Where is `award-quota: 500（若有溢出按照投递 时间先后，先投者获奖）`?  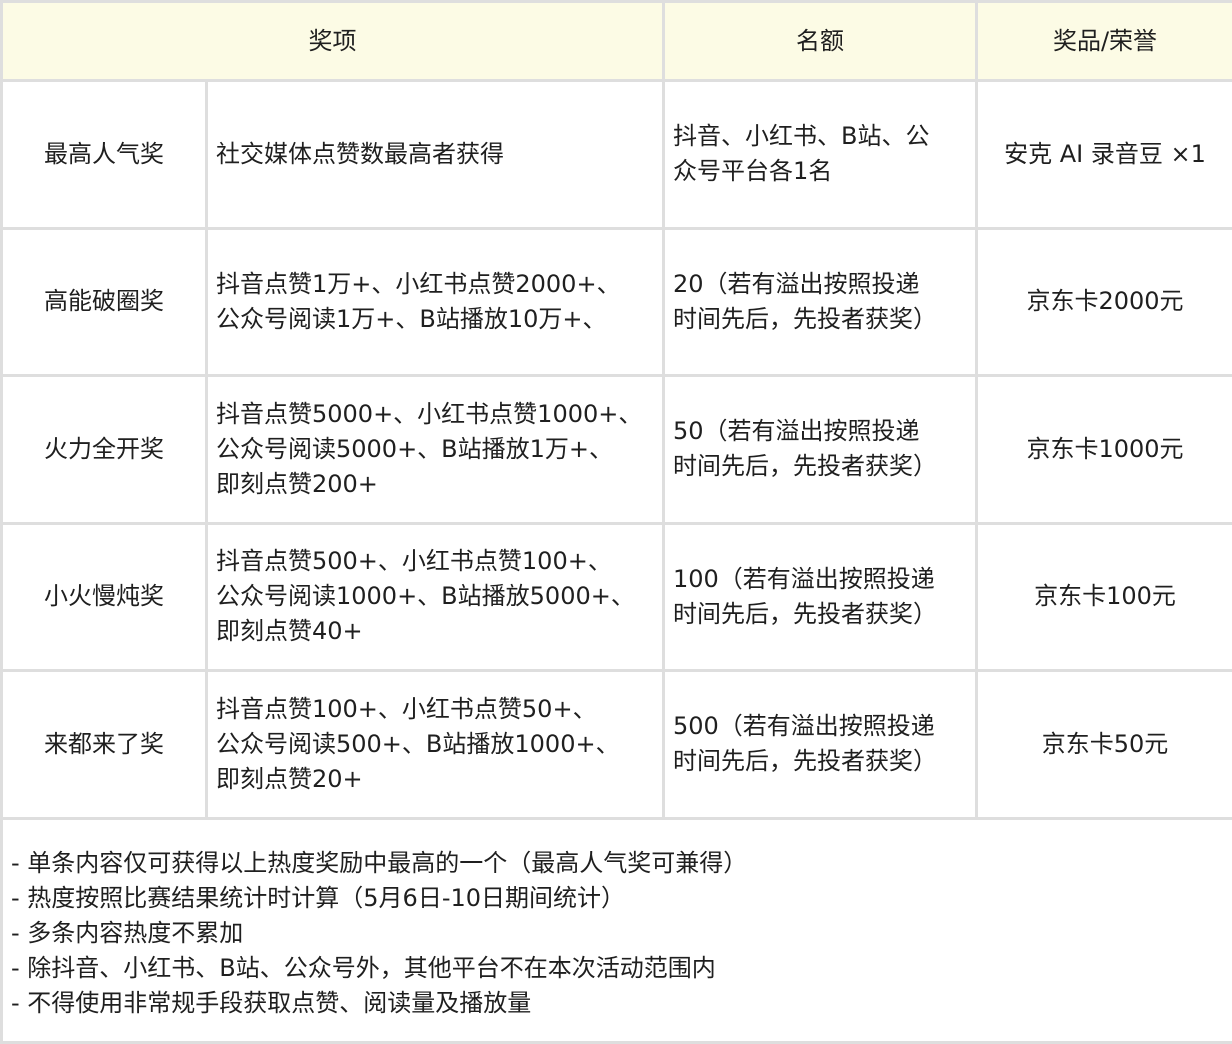 award-quota: 500（若有溢出按照投递 时间先后，先投者获奖） is located at coordinates (820, 744).